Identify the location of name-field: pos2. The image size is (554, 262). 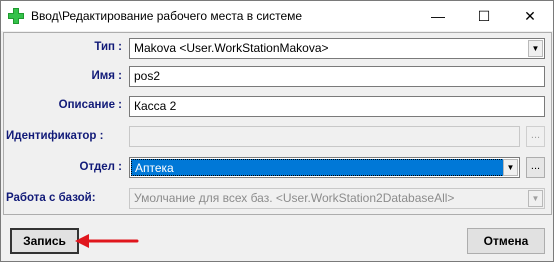
(337, 76).